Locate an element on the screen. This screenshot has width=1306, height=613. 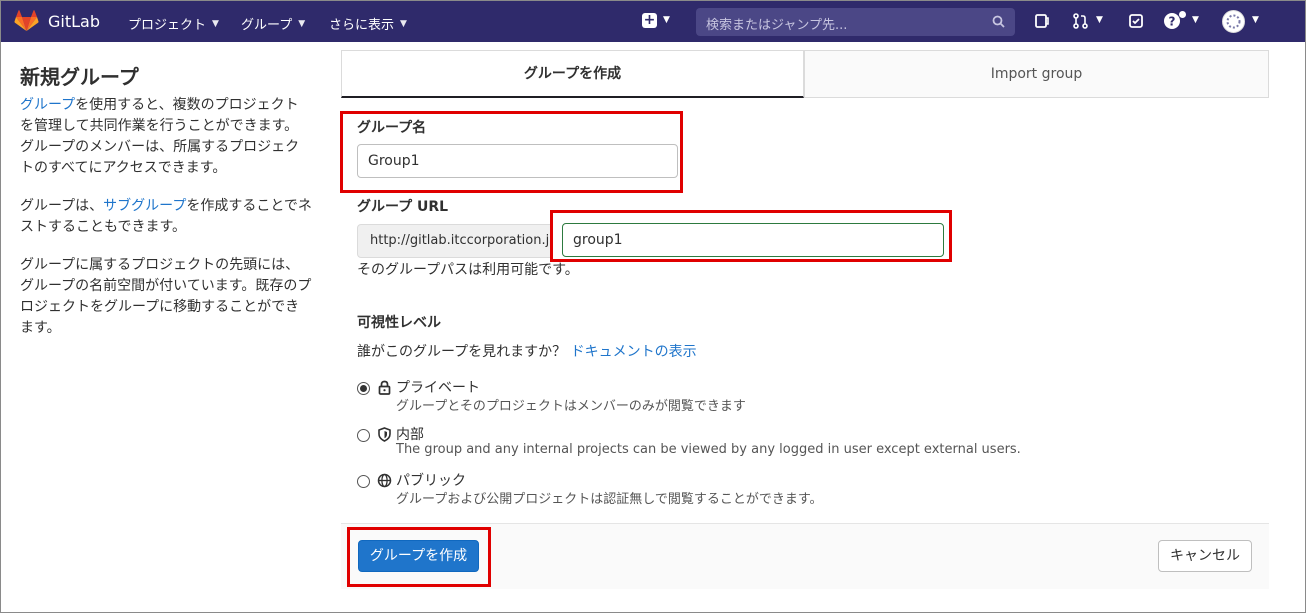
tab-bar: グループを作成 Import group is located at coordinates (805, 74).